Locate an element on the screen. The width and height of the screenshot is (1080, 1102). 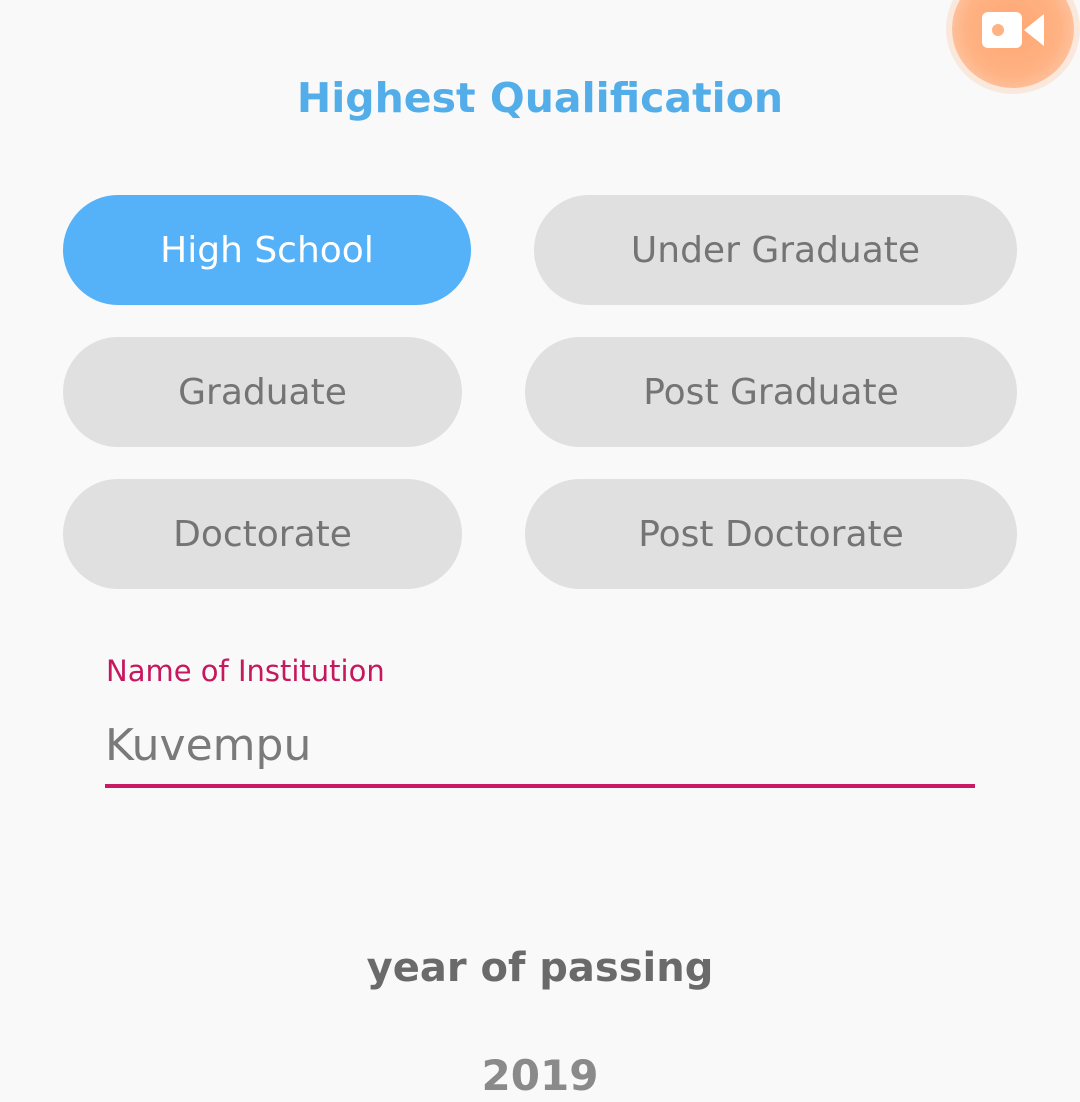
institution-name-input is located at coordinates (540, 747).